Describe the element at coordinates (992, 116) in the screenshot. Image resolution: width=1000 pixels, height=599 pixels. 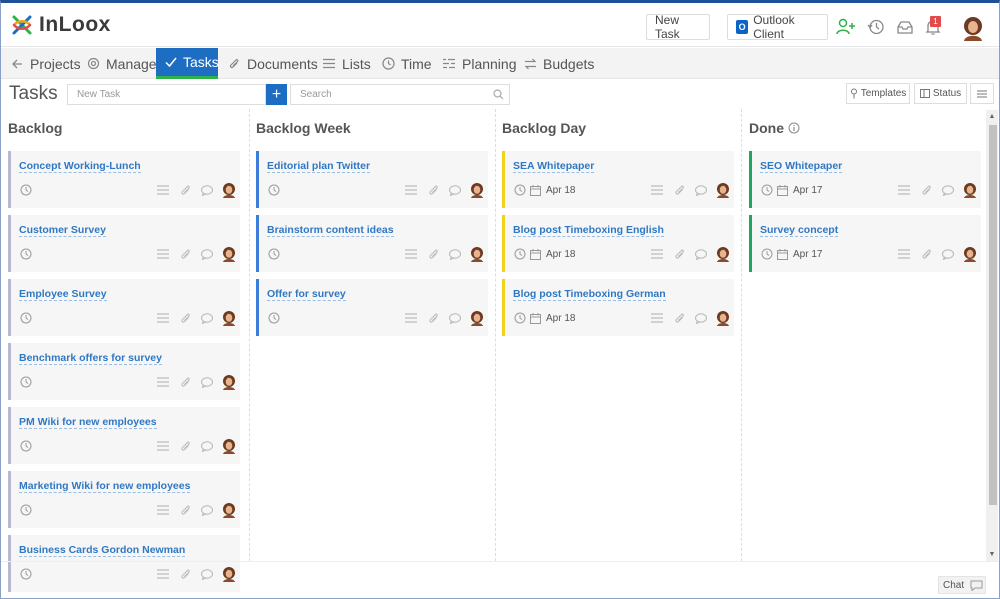
I see `scroll-up-arrow: ▲` at that location.